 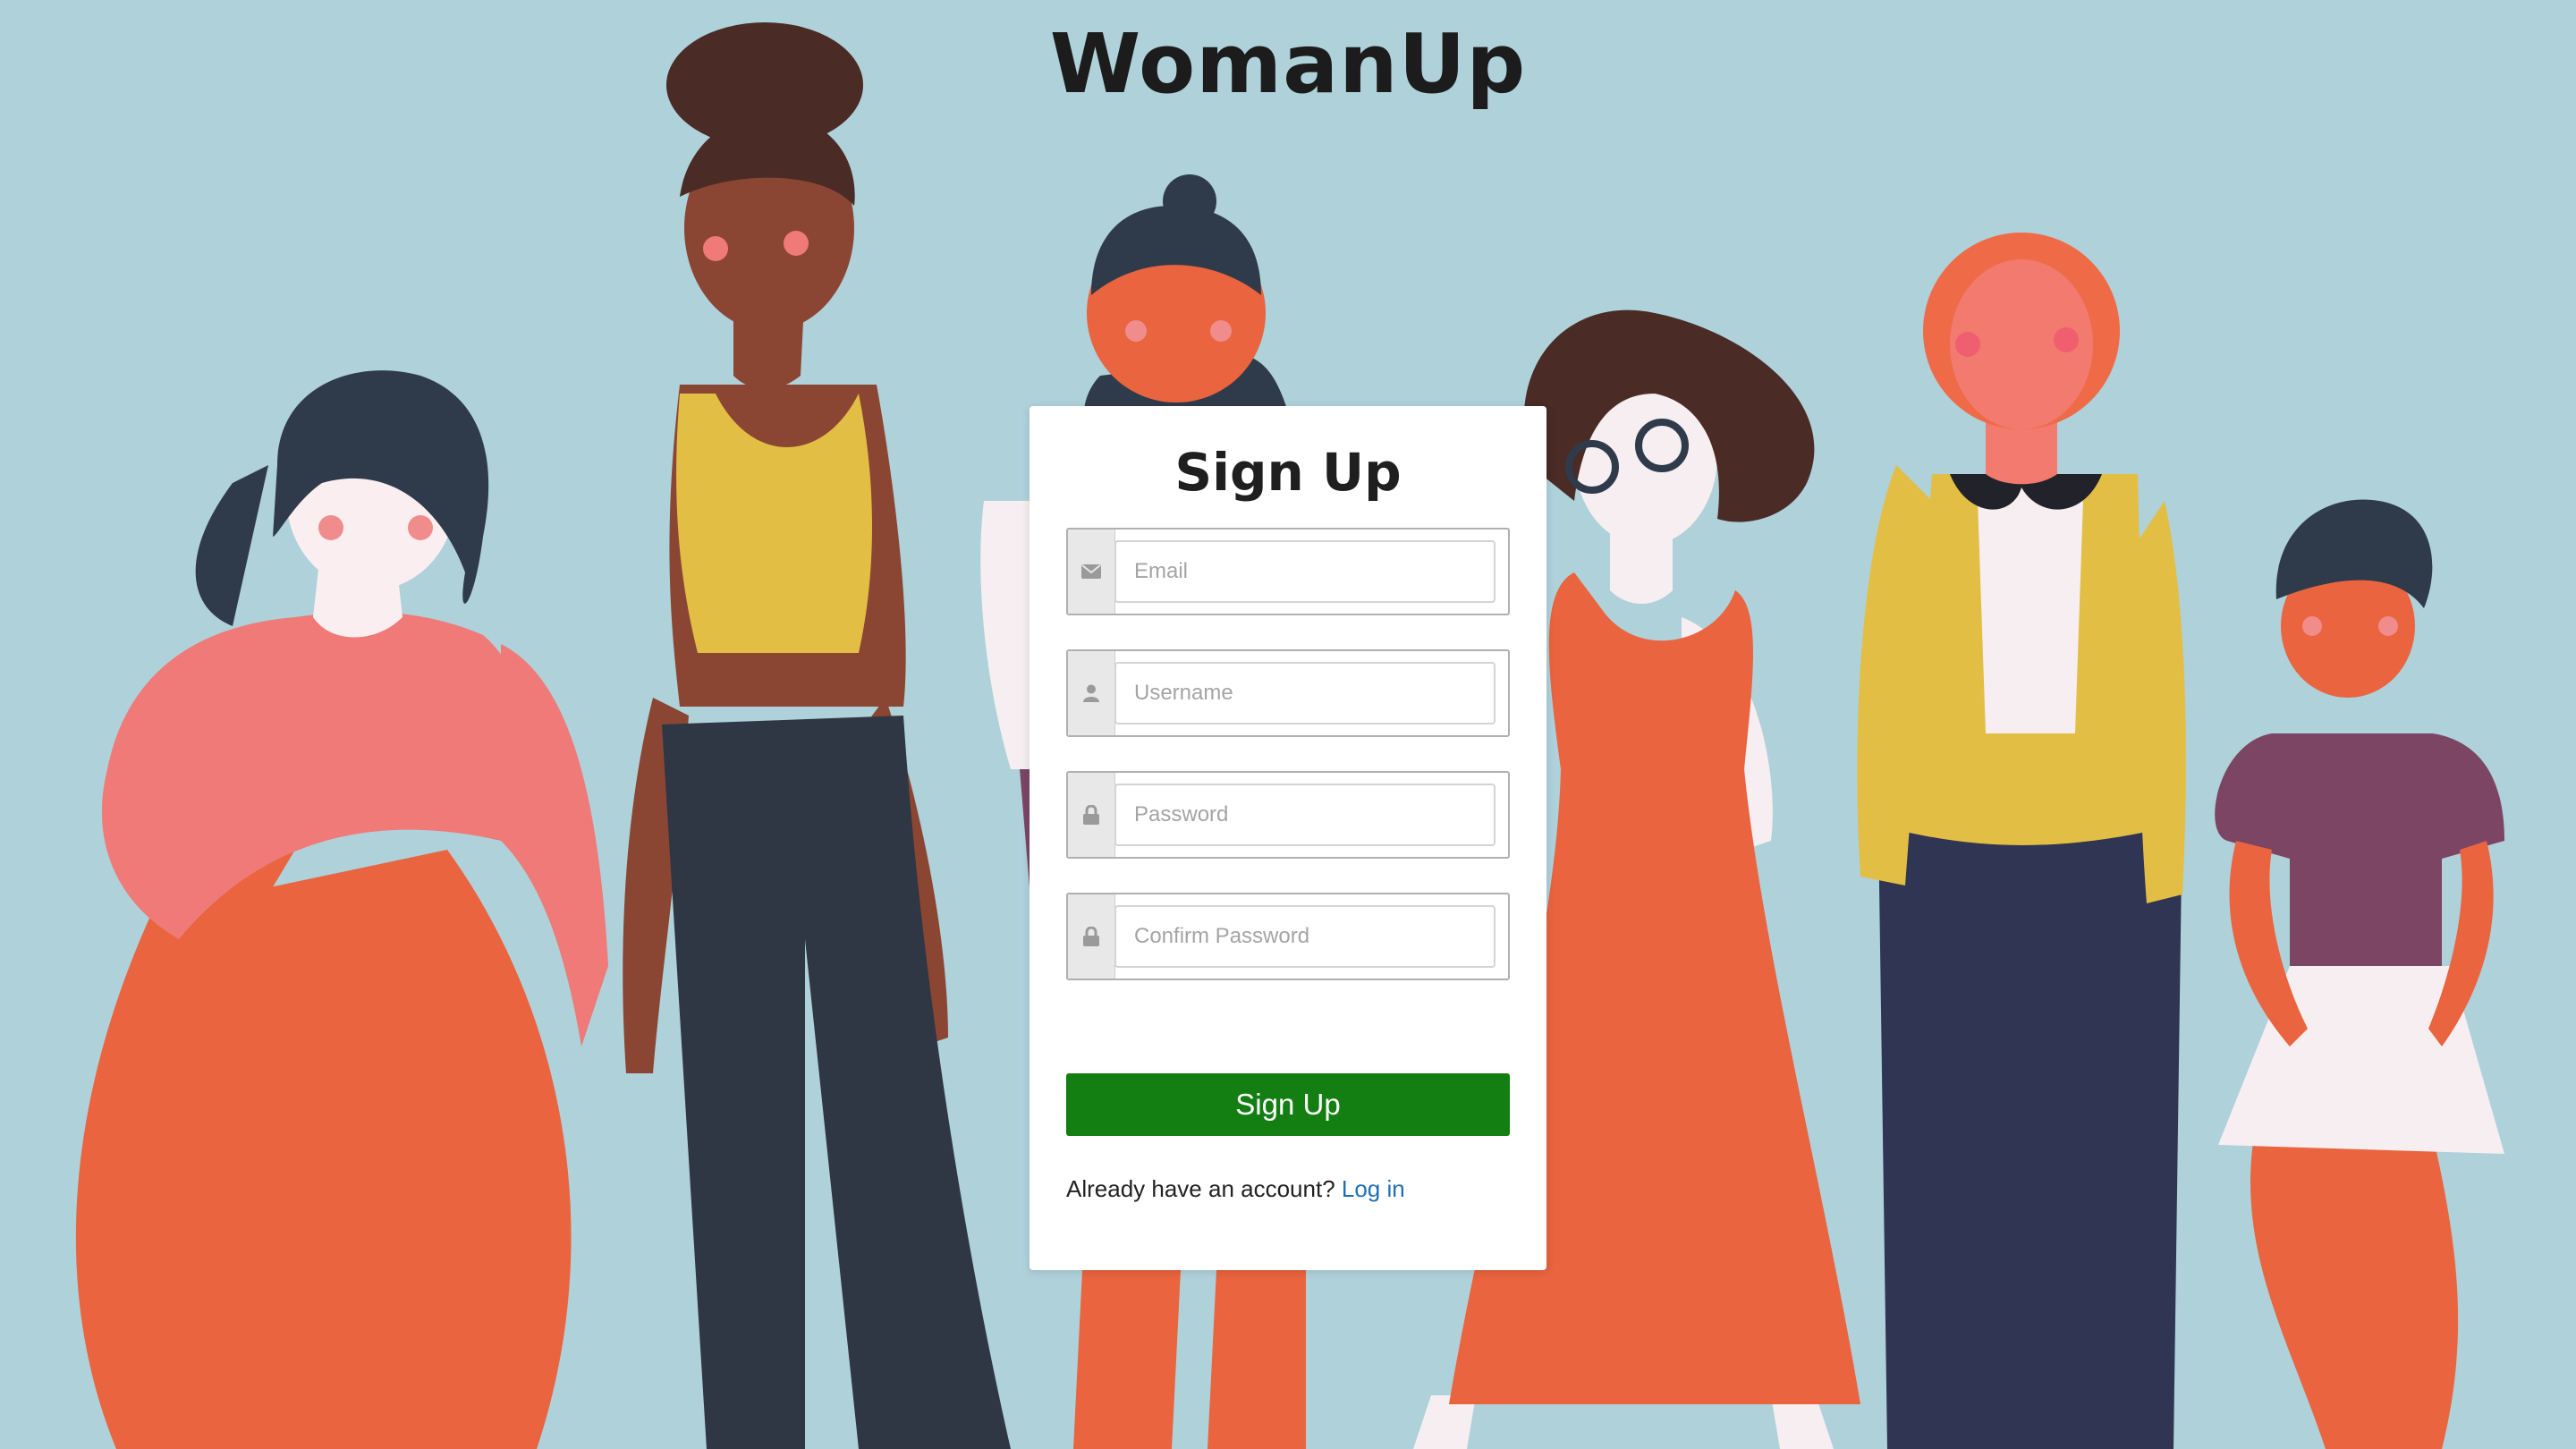 What do you see at coordinates (1305, 815) in the screenshot?
I see `password-input` at bounding box center [1305, 815].